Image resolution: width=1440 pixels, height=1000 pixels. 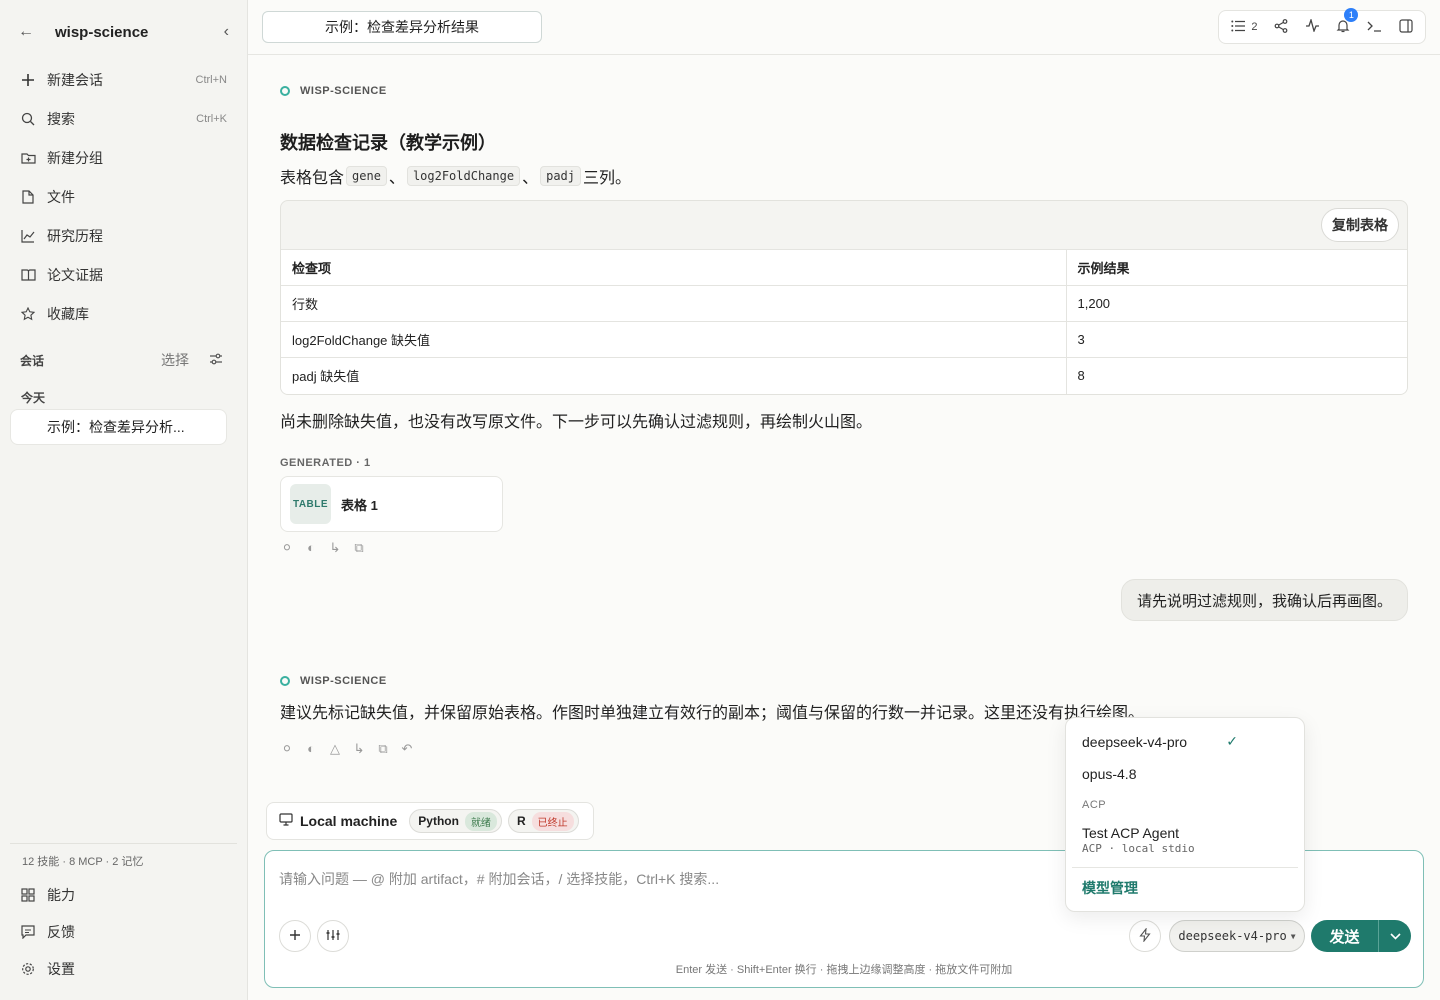 I want to click on lightning-icon, so click(x=1145, y=935).